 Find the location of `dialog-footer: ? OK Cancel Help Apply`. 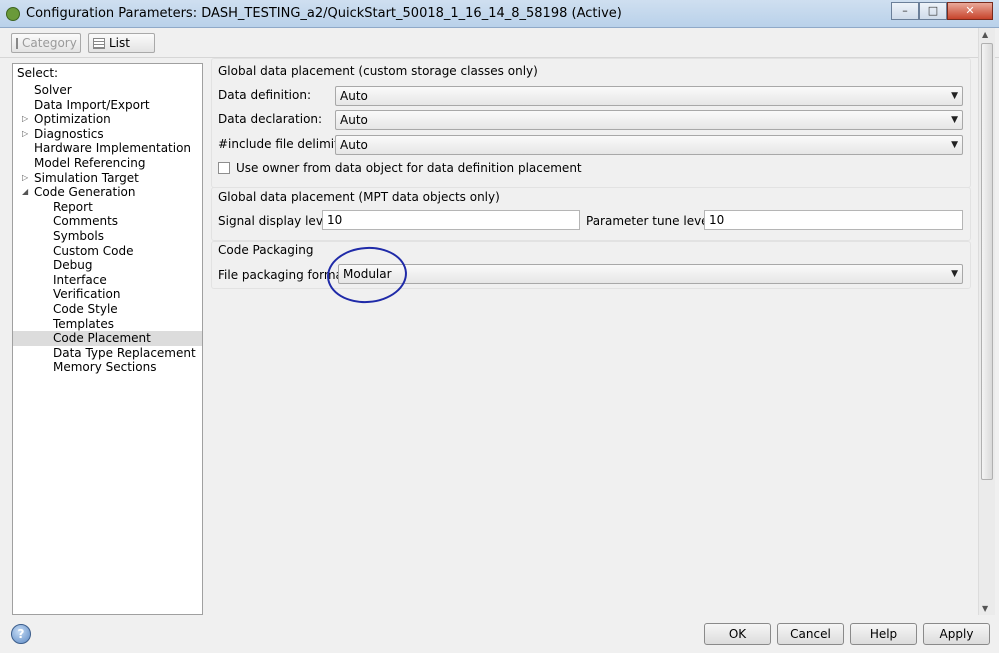

dialog-footer: ? OK Cancel Help Apply is located at coordinates (499, 634).